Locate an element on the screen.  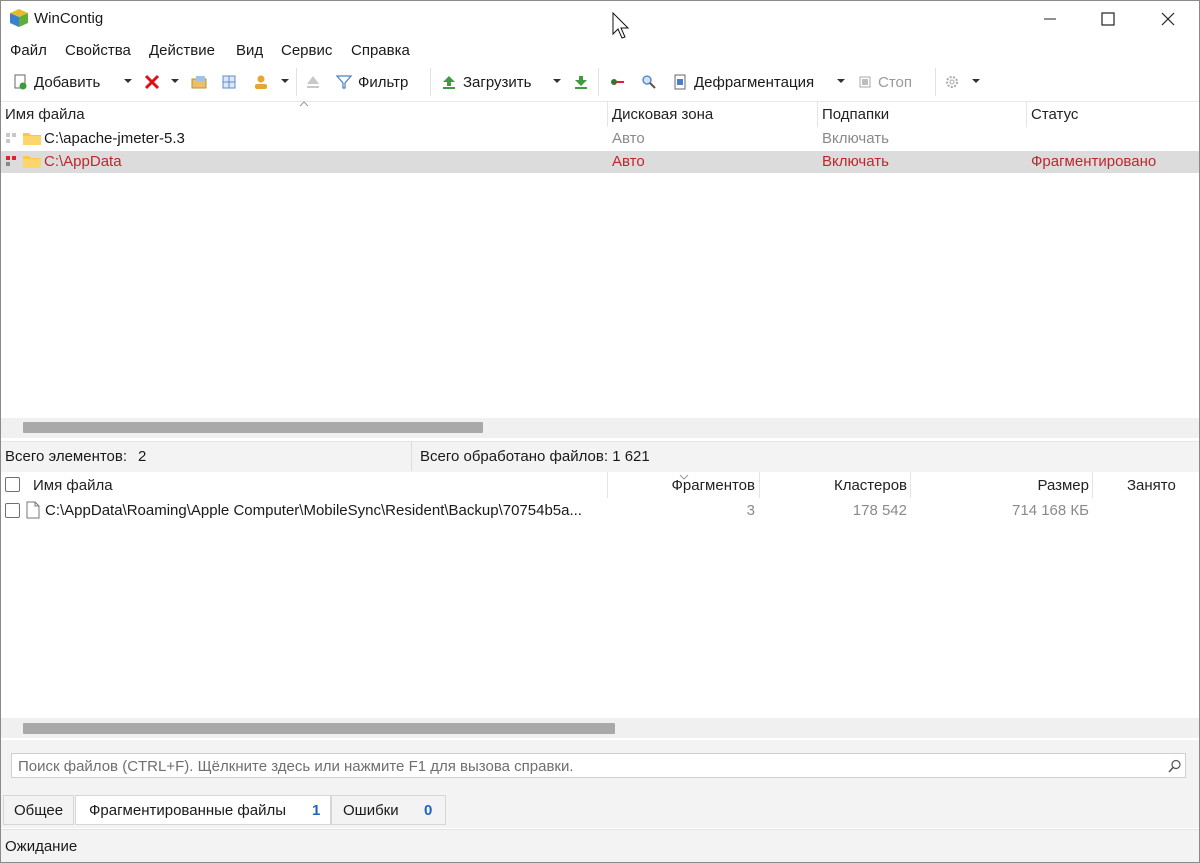
filter-button: Фильтр is located at coordinates (372, 82).